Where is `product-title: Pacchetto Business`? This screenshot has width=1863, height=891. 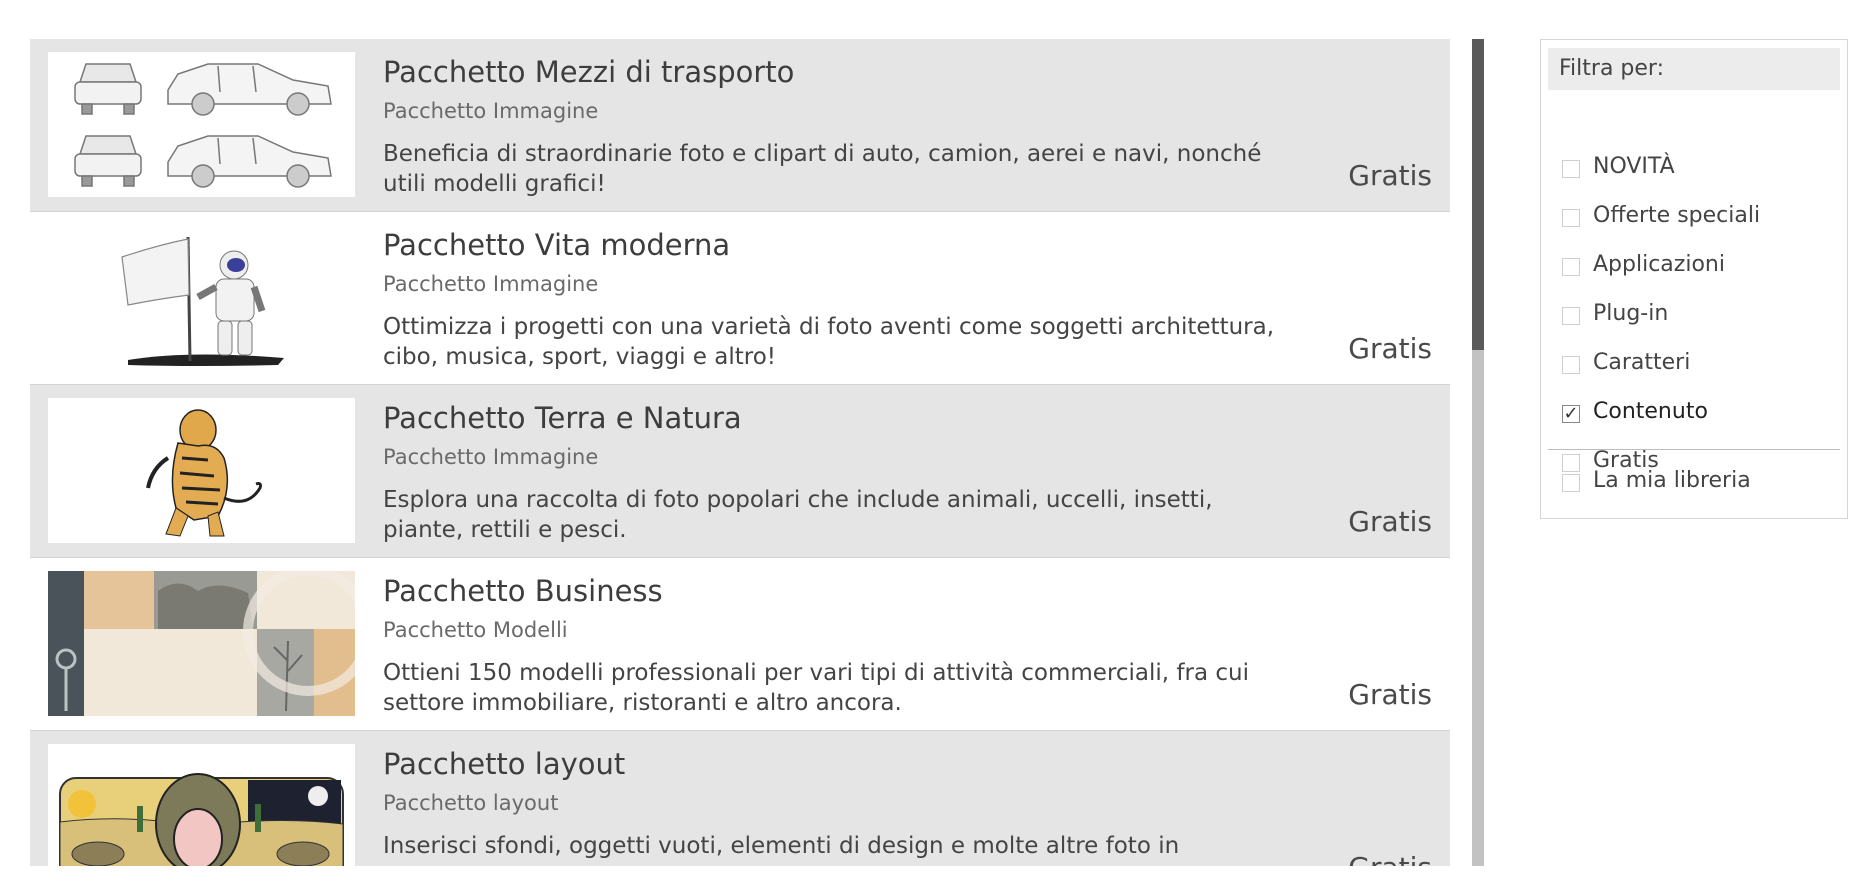
product-title: Pacchetto Business is located at coordinates (523, 591).